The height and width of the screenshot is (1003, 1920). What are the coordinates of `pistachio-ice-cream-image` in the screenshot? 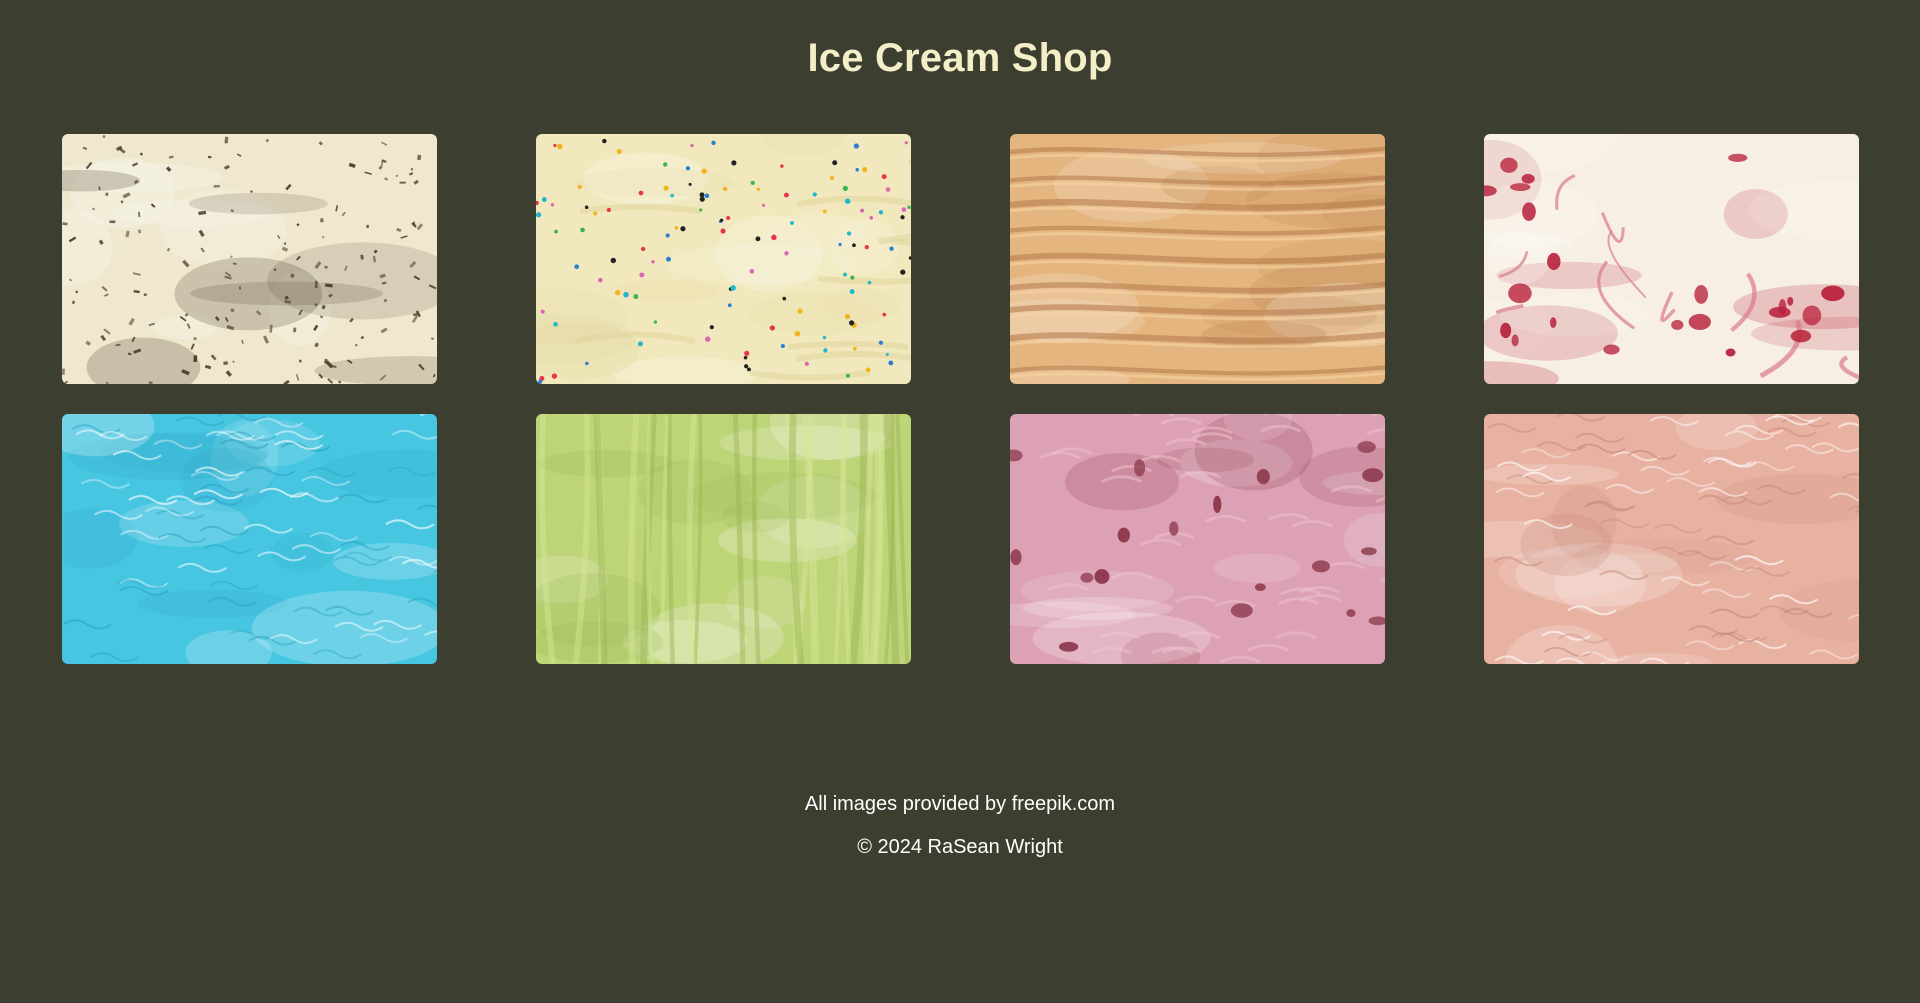 It's located at (723, 539).